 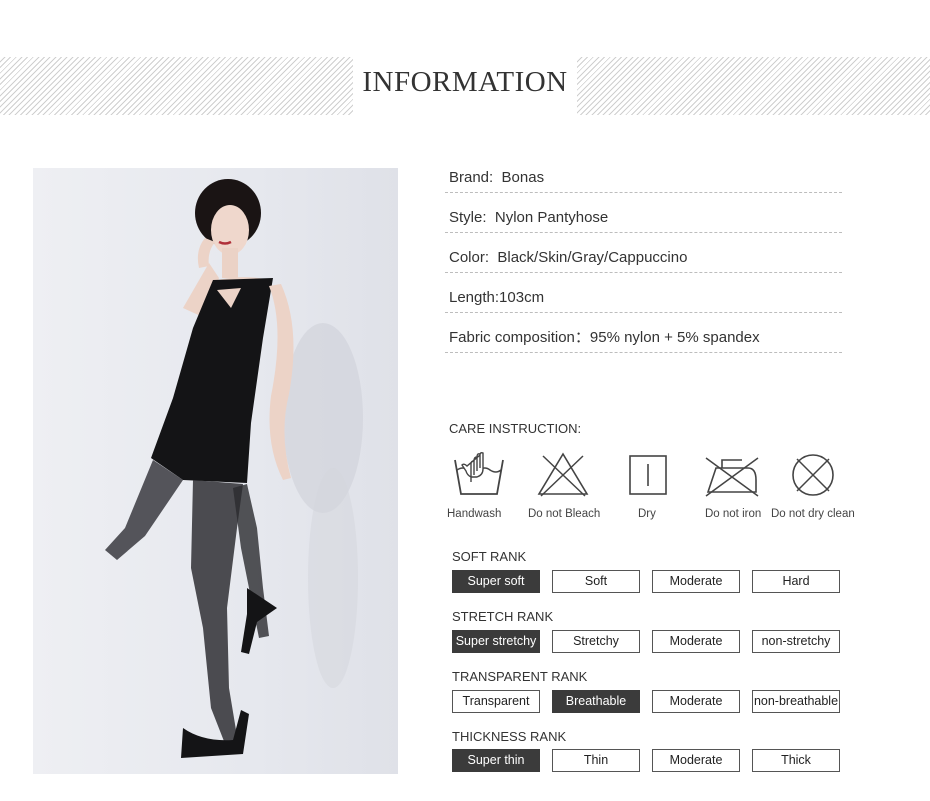 I want to click on thickness-rank-option: Super thin, so click(x=496, y=760).